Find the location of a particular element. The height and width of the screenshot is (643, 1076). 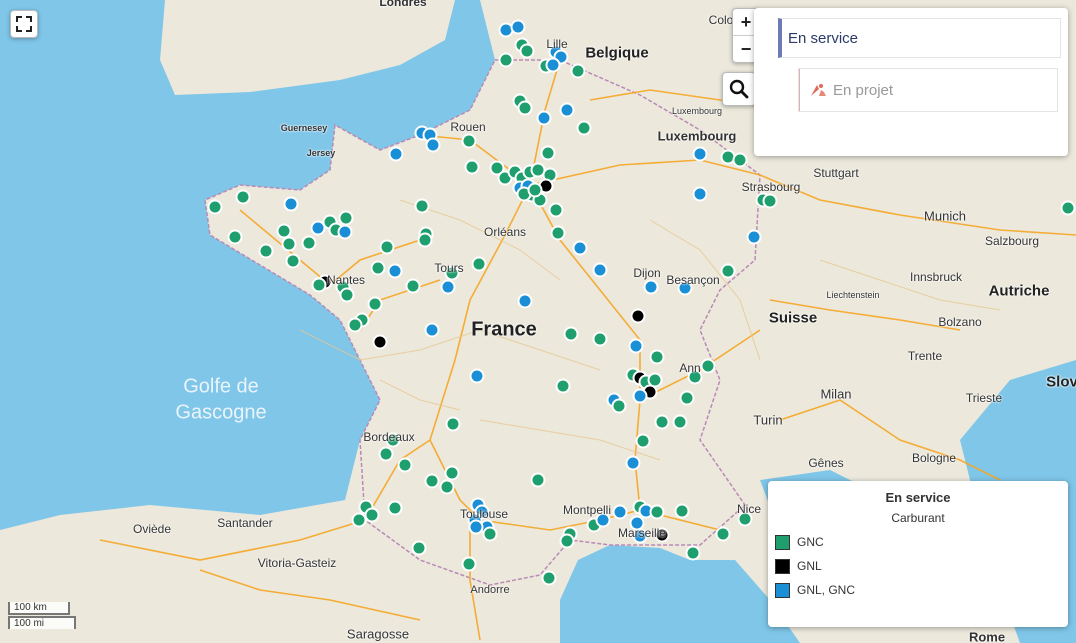

fullscreen-button is located at coordinates (24, 24).